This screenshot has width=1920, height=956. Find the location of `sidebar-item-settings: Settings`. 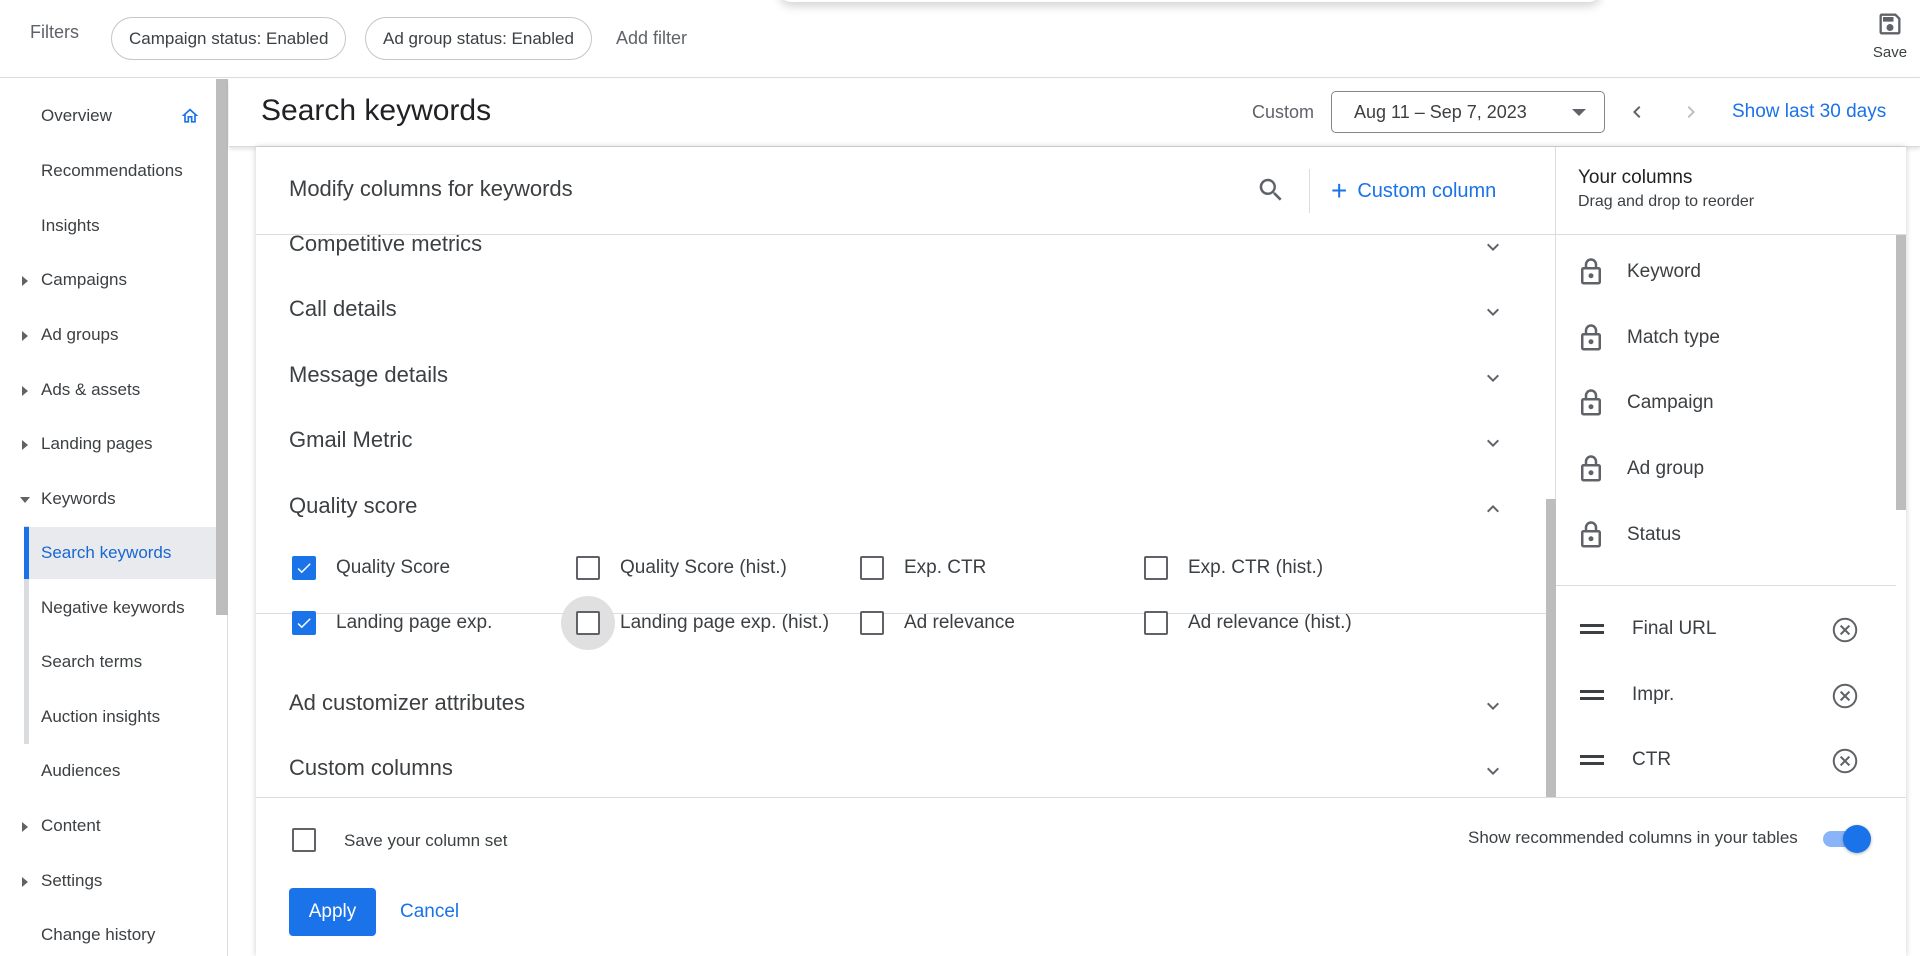

sidebar-item-settings: Settings is located at coordinates (108, 881).